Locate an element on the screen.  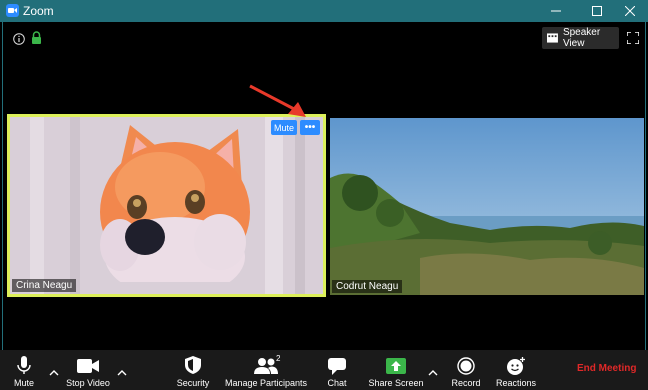
security-button: Security is located at coordinates (193, 370).